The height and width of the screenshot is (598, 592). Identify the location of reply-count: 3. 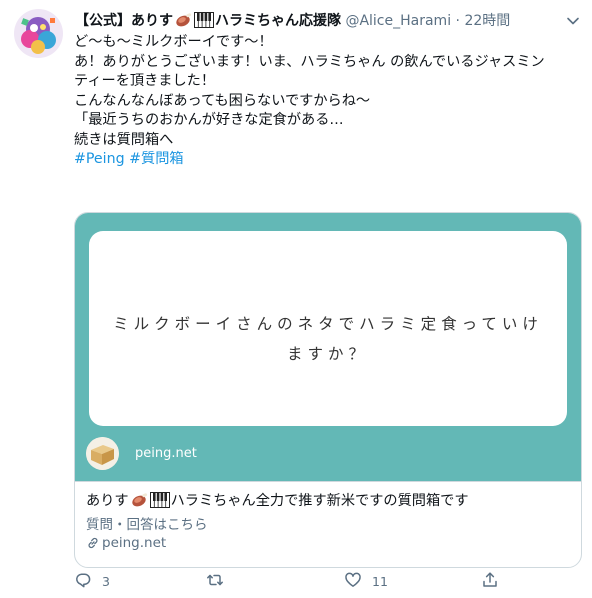
(106, 581).